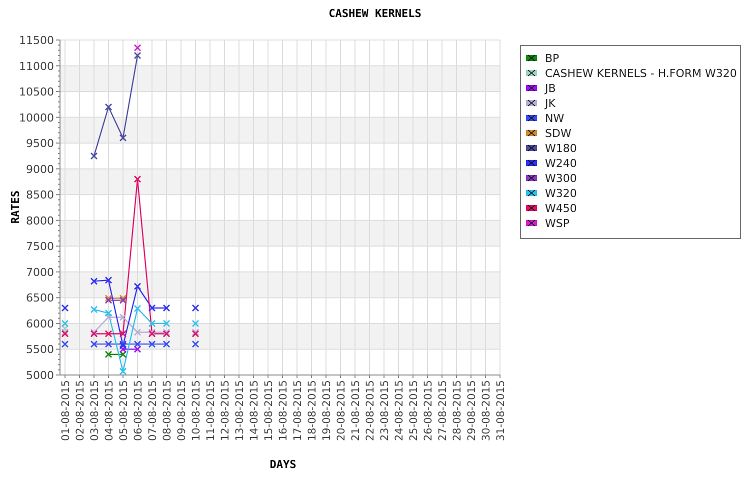 This screenshot has height=500, width=750. I want to click on x-tick-label: 25-08-2015, so click(414, 411).